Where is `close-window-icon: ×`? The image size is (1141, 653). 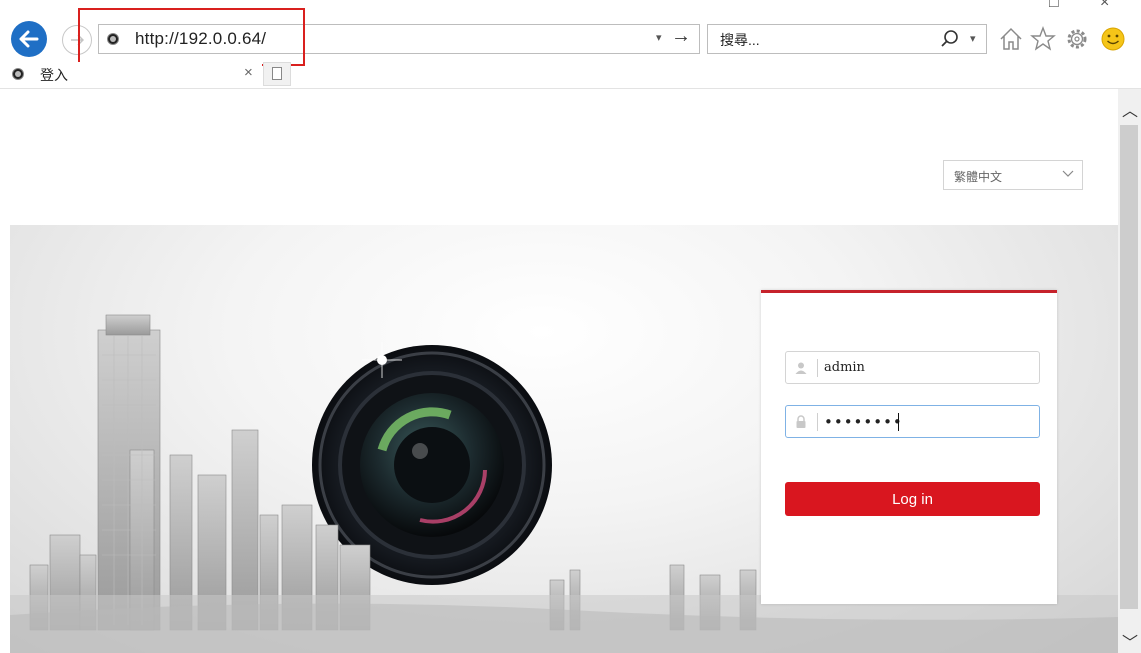 close-window-icon: × is located at coordinates (1104, 6).